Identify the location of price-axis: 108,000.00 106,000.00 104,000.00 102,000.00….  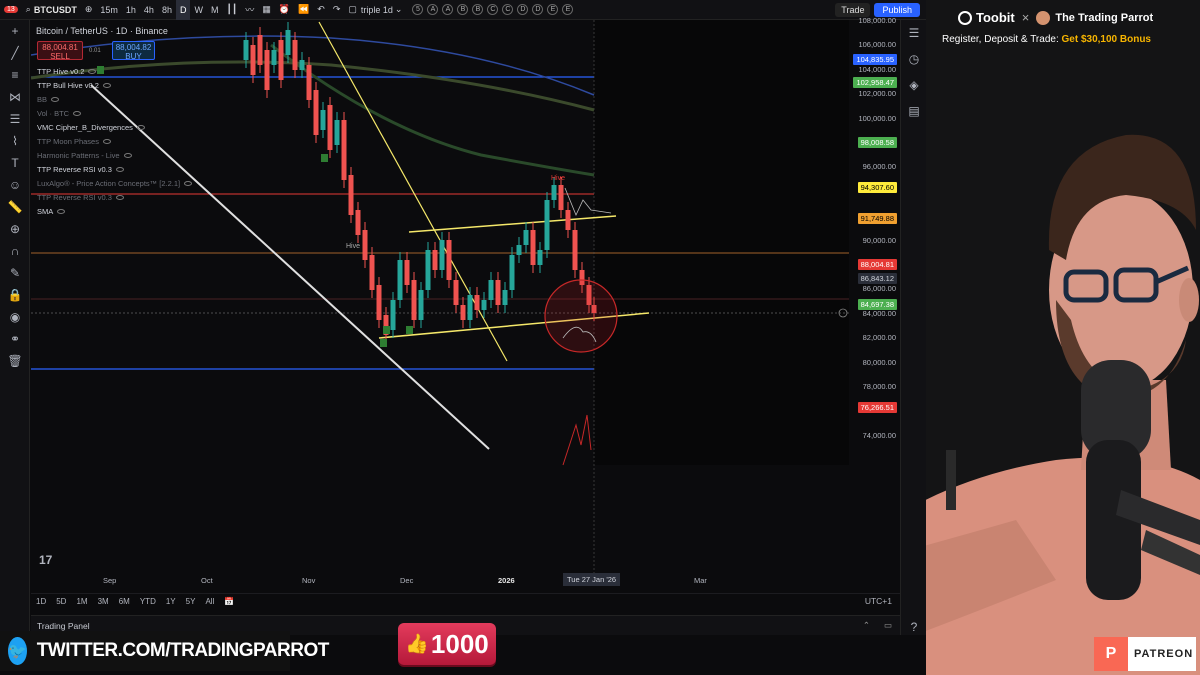
(874, 300).